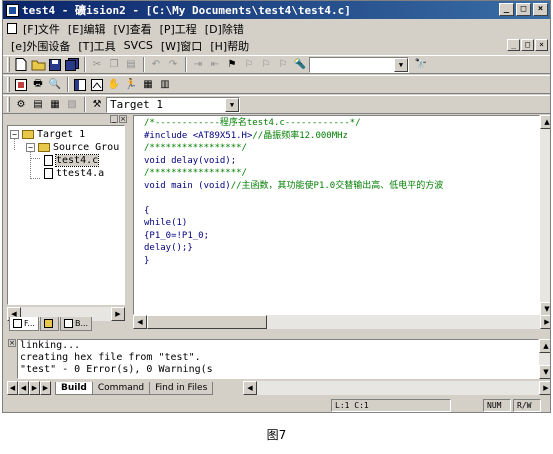  What do you see at coordinates (114, 85) in the screenshot?
I see `hand-icon: ✋` at bounding box center [114, 85].